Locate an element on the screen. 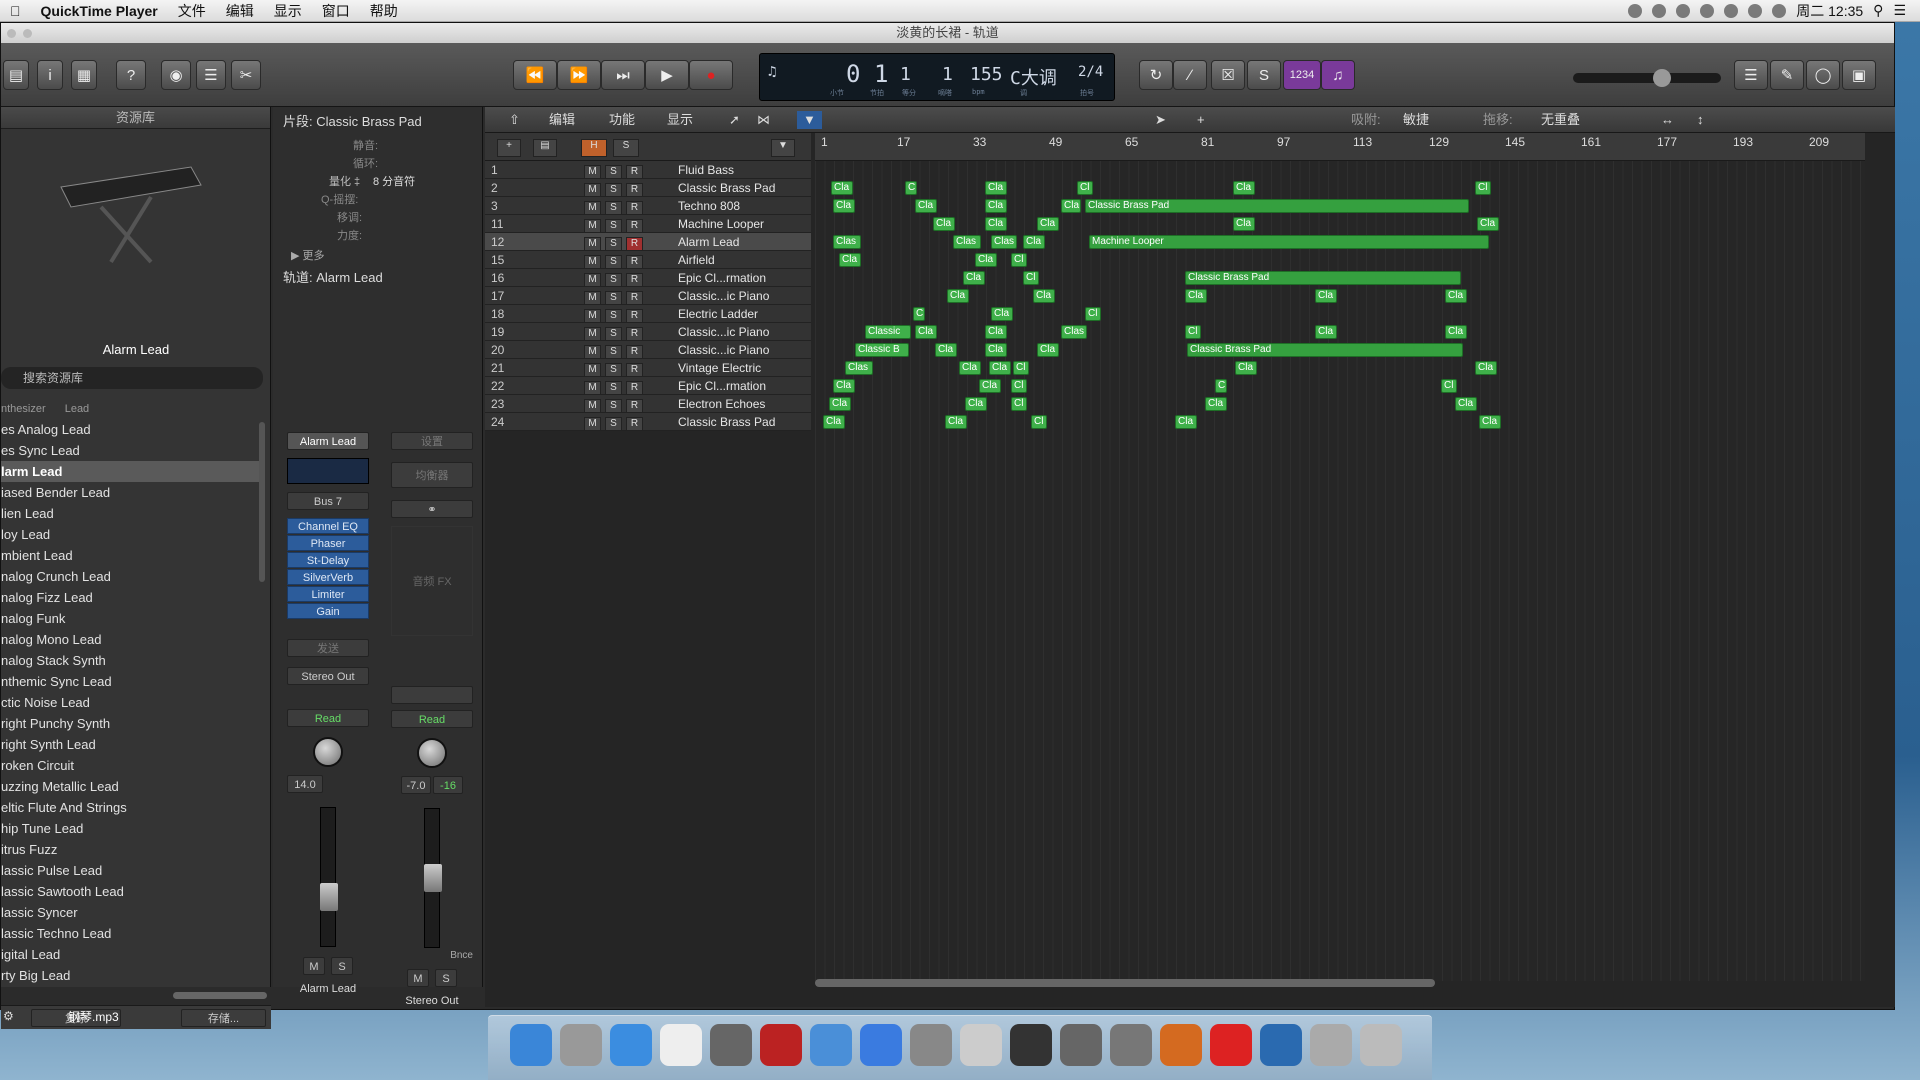 The height and width of the screenshot is (1080, 1920). library-item: right Synth Lead is located at coordinates (131, 744).